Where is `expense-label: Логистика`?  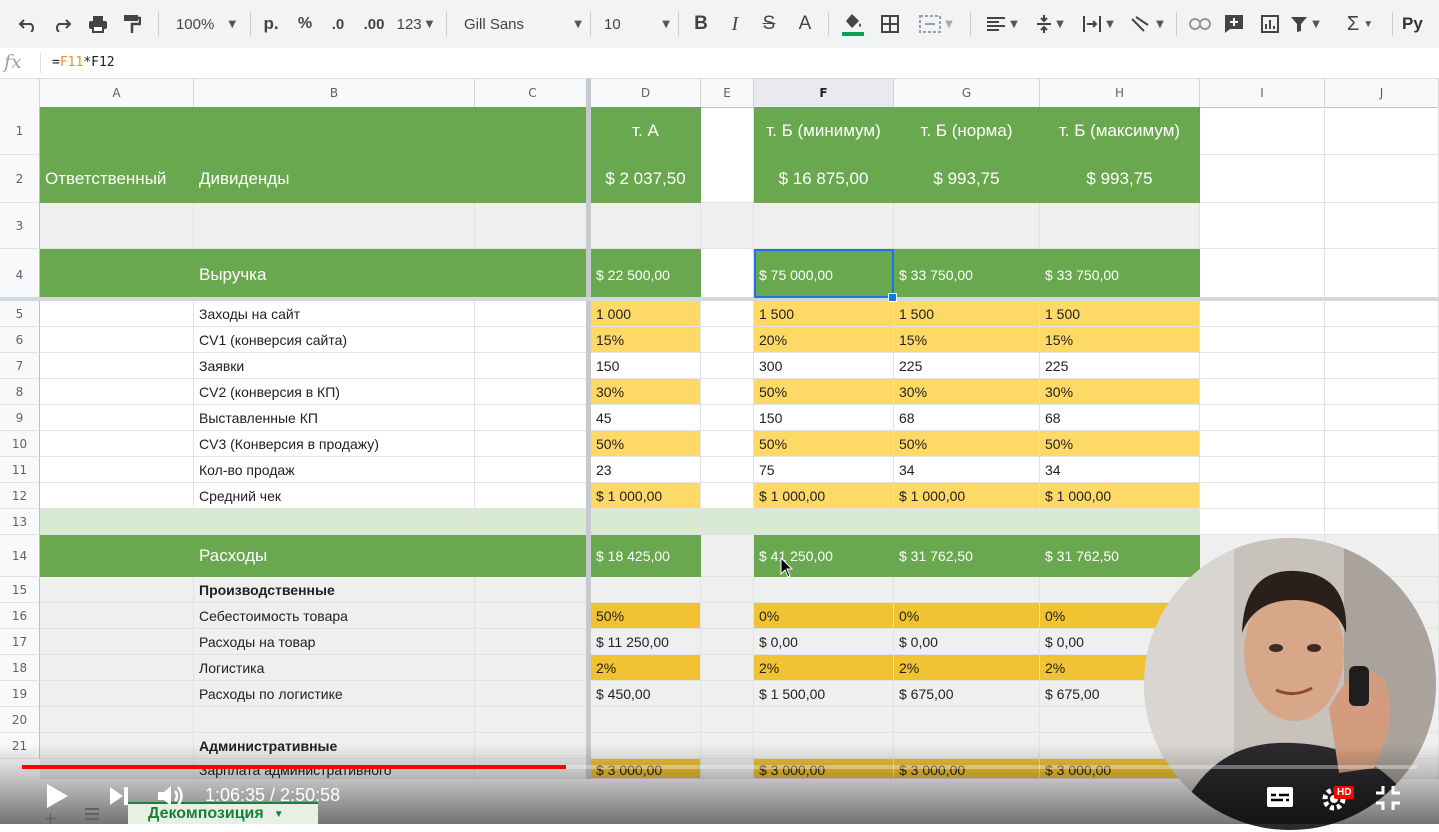 expense-label: Логистика is located at coordinates (334, 668).